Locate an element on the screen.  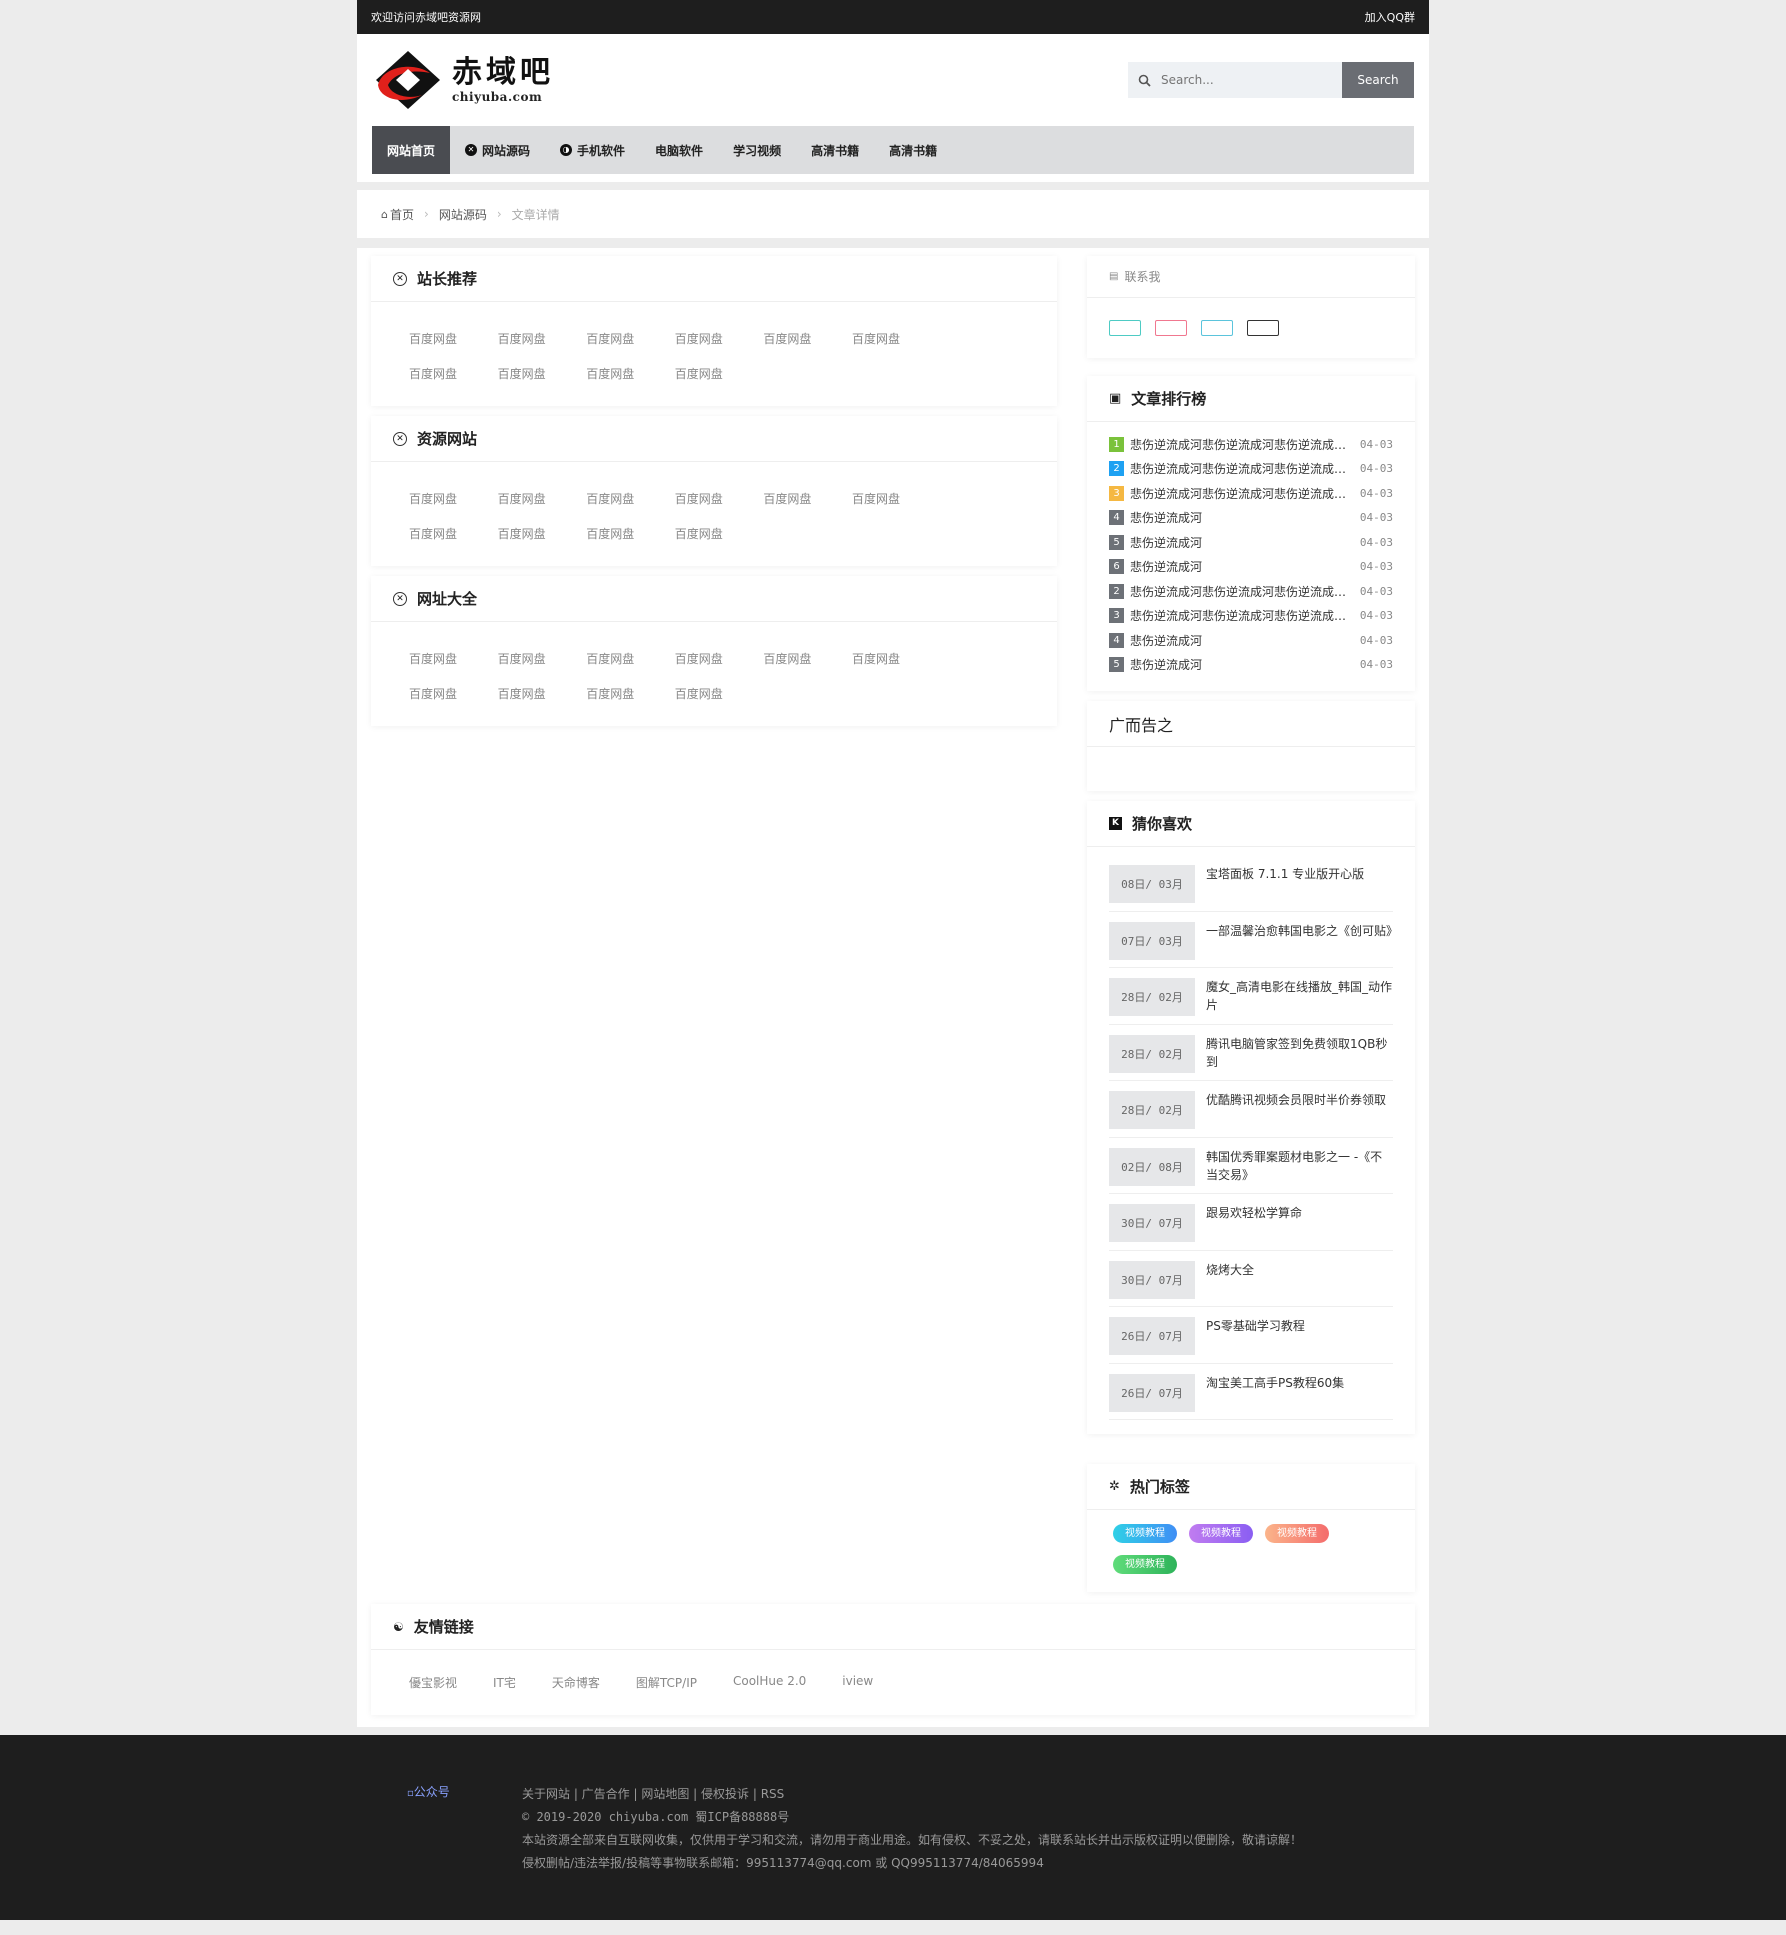
friend-link: 優宝影视 is located at coordinates (433, 1682).